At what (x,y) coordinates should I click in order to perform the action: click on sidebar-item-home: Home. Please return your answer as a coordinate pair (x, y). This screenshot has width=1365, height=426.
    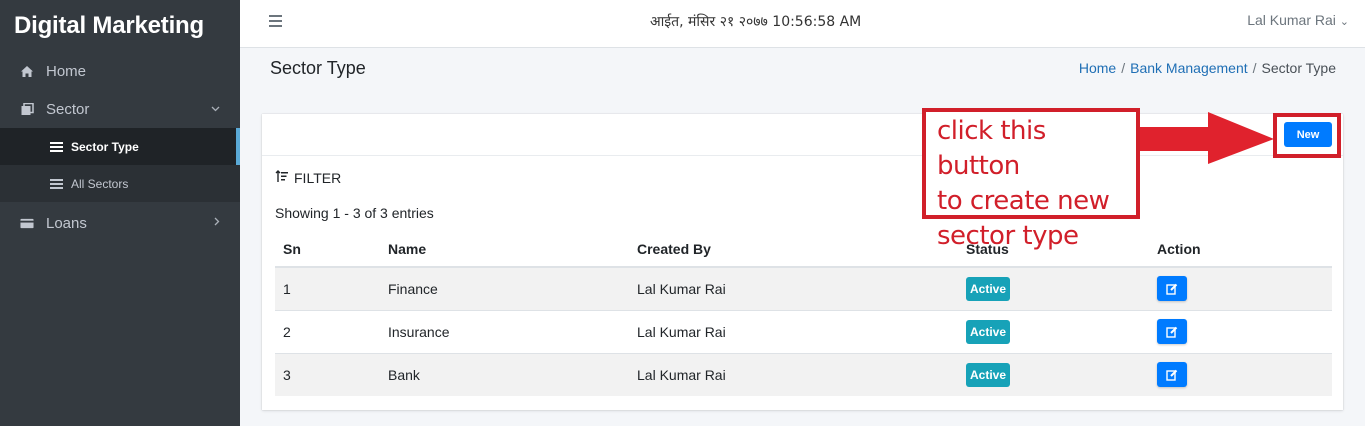
    Looking at the image, I should click on (120, 71).